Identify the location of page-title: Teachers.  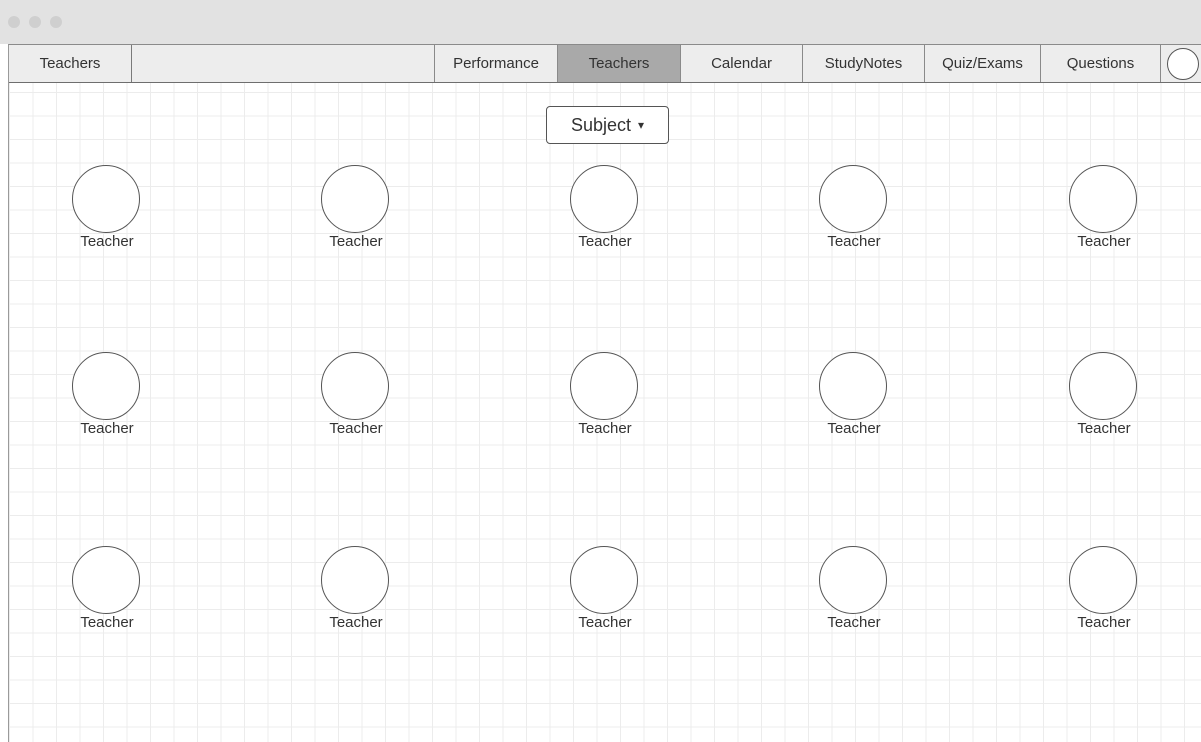
(70, 63).